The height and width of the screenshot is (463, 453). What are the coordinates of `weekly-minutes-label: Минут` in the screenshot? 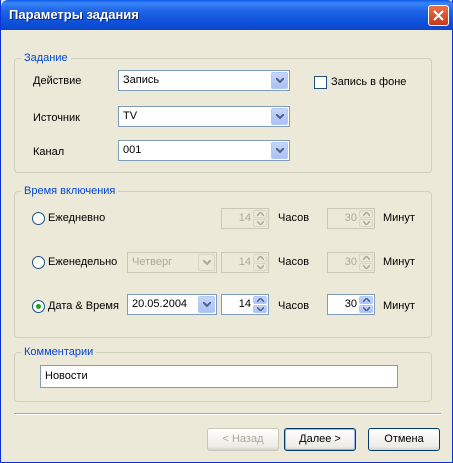 It's located at (399, 262).